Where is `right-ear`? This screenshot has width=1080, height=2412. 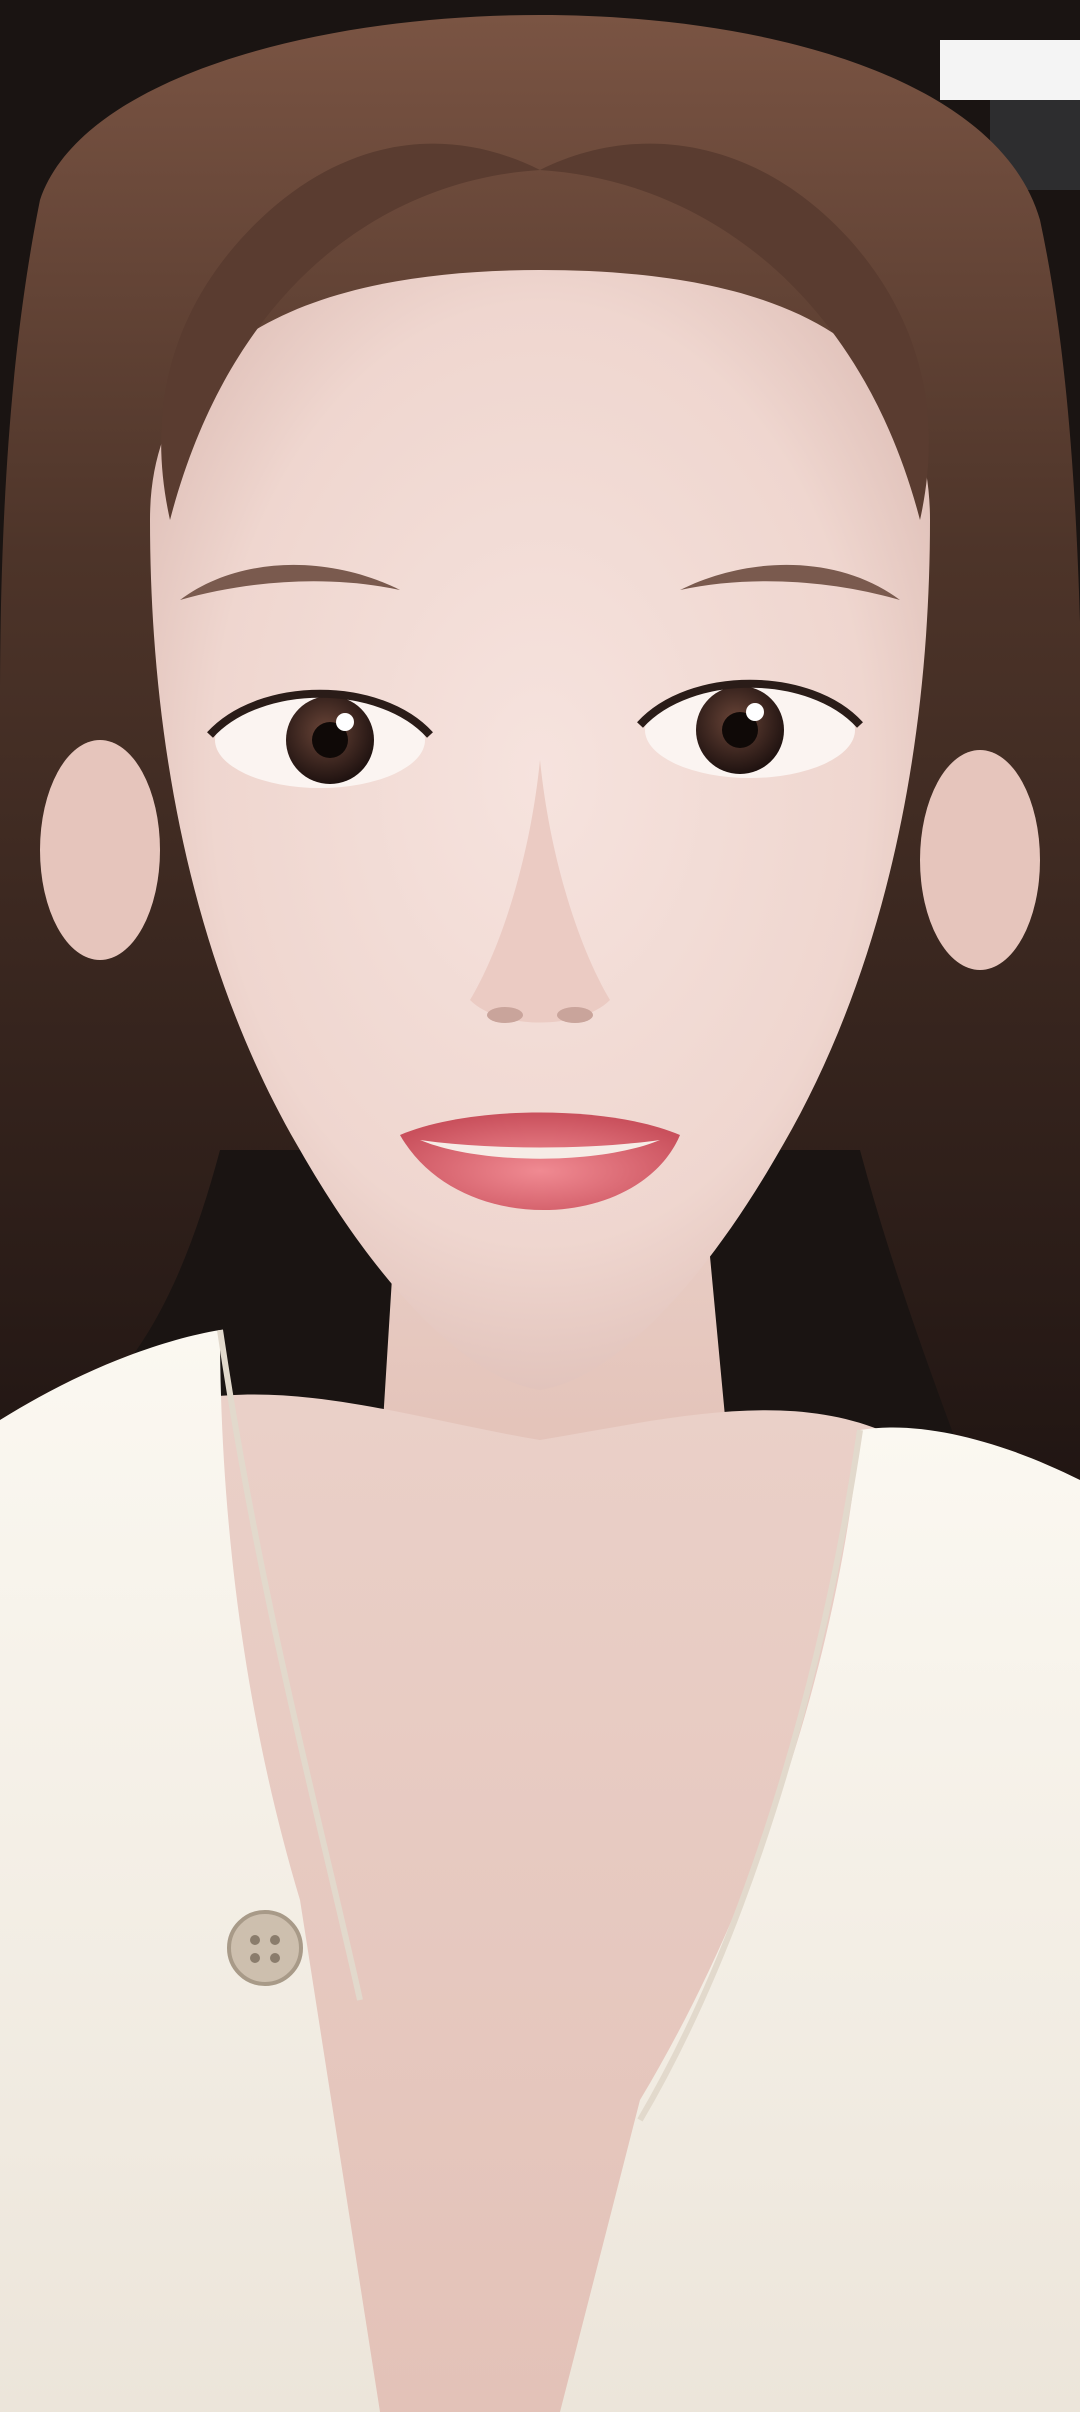
right-ear is located at coordinates (980, 860).